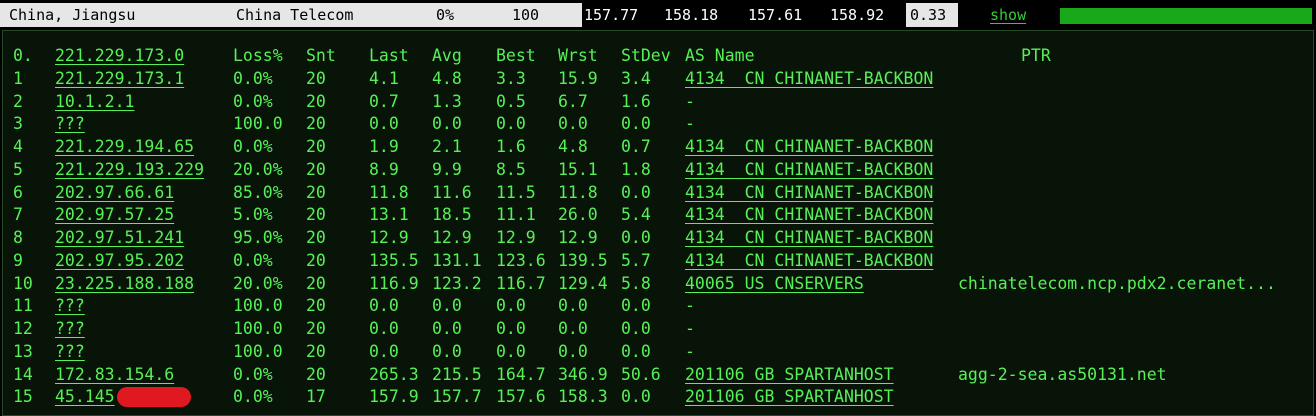  I want to click on hop-loss: 95.0%, so click(258, 238).